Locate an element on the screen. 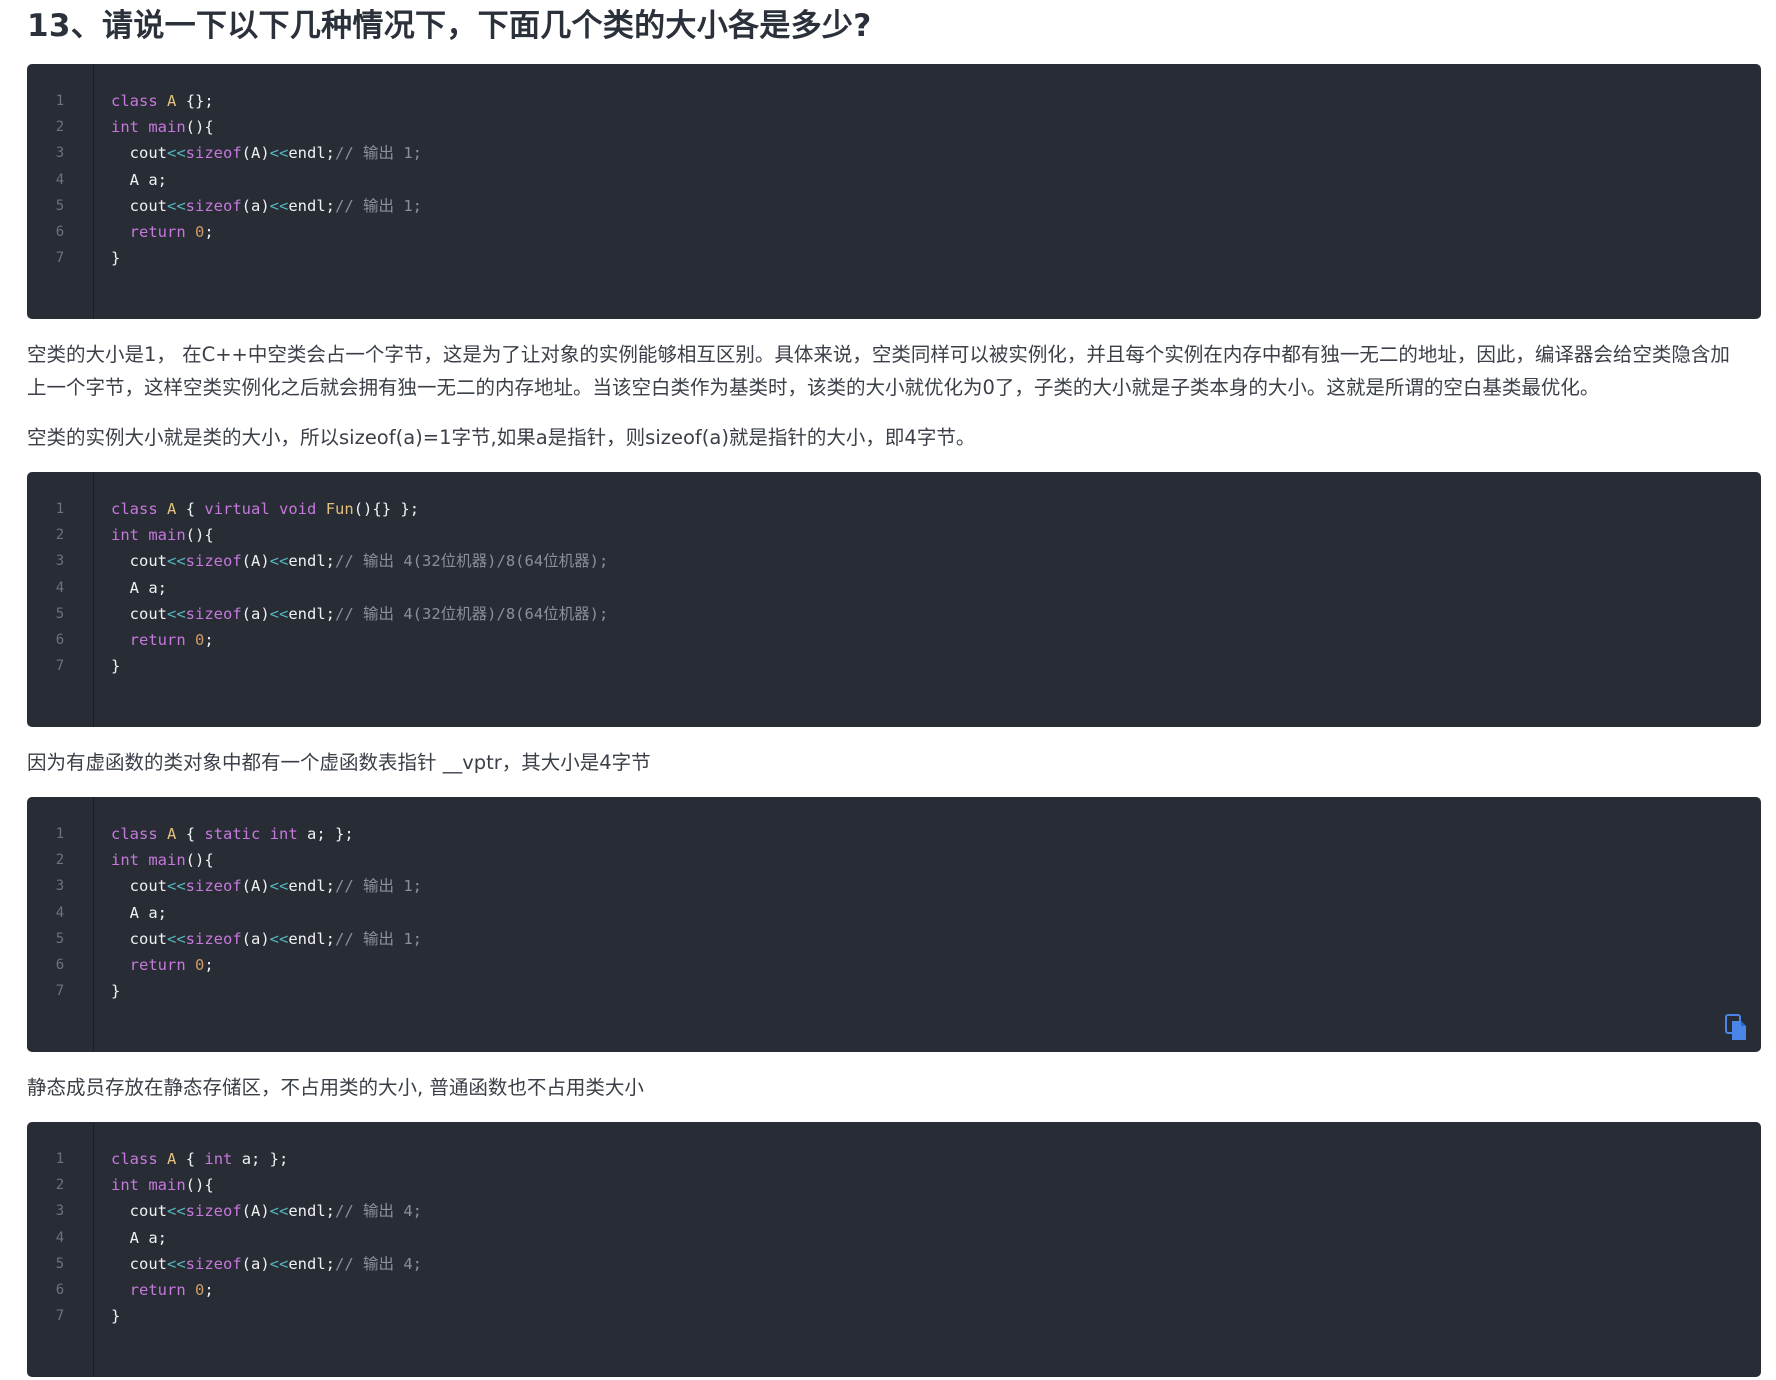  code-line: class A {}; is located at coordinates (162, 101).